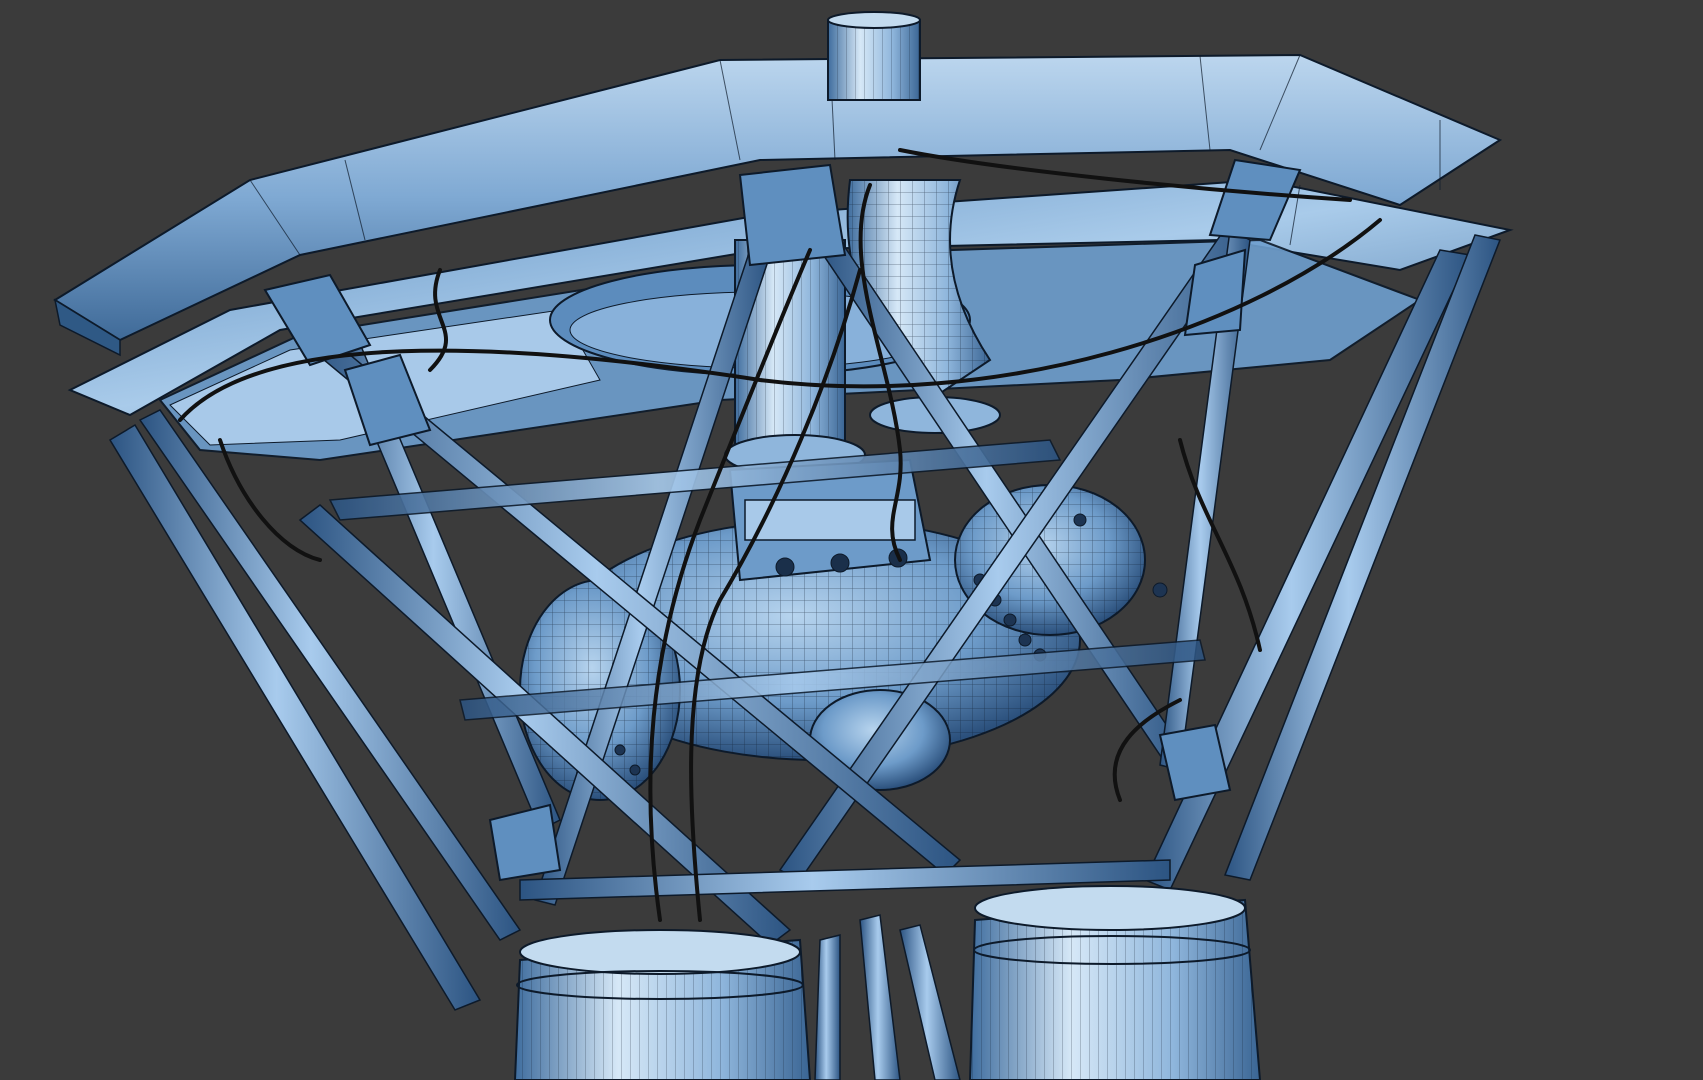 This screenshot has height=1080, width=1703. I want to click on right-nozzle, so click(1115, 982).